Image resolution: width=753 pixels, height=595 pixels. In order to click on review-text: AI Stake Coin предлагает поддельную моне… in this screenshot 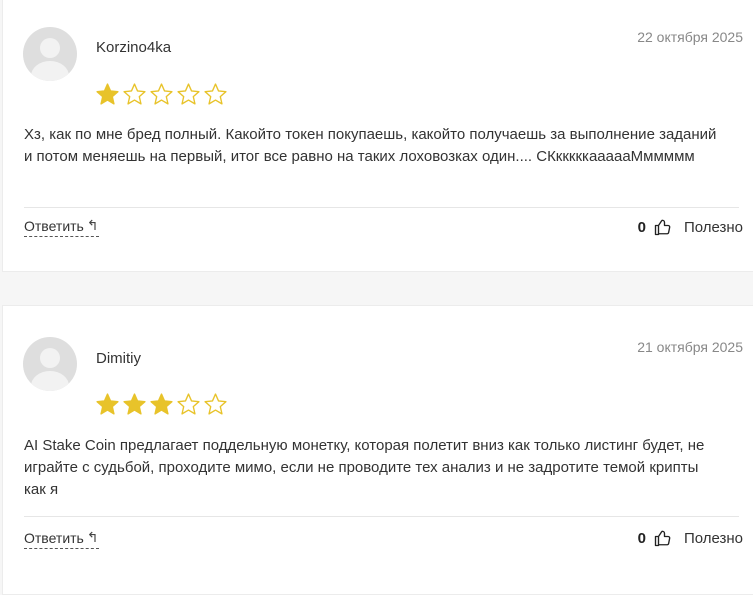, I will do `click(364, 467)`.